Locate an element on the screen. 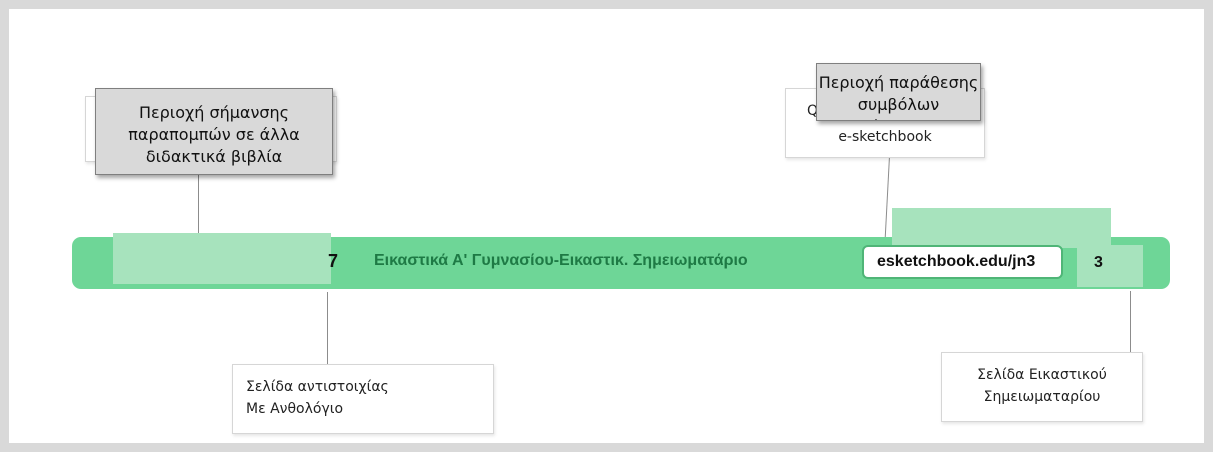 This screenshot has height=452, width=1213. callout-references-line1: Περιοχή σήμανσης is located at coordinates (214, 112).